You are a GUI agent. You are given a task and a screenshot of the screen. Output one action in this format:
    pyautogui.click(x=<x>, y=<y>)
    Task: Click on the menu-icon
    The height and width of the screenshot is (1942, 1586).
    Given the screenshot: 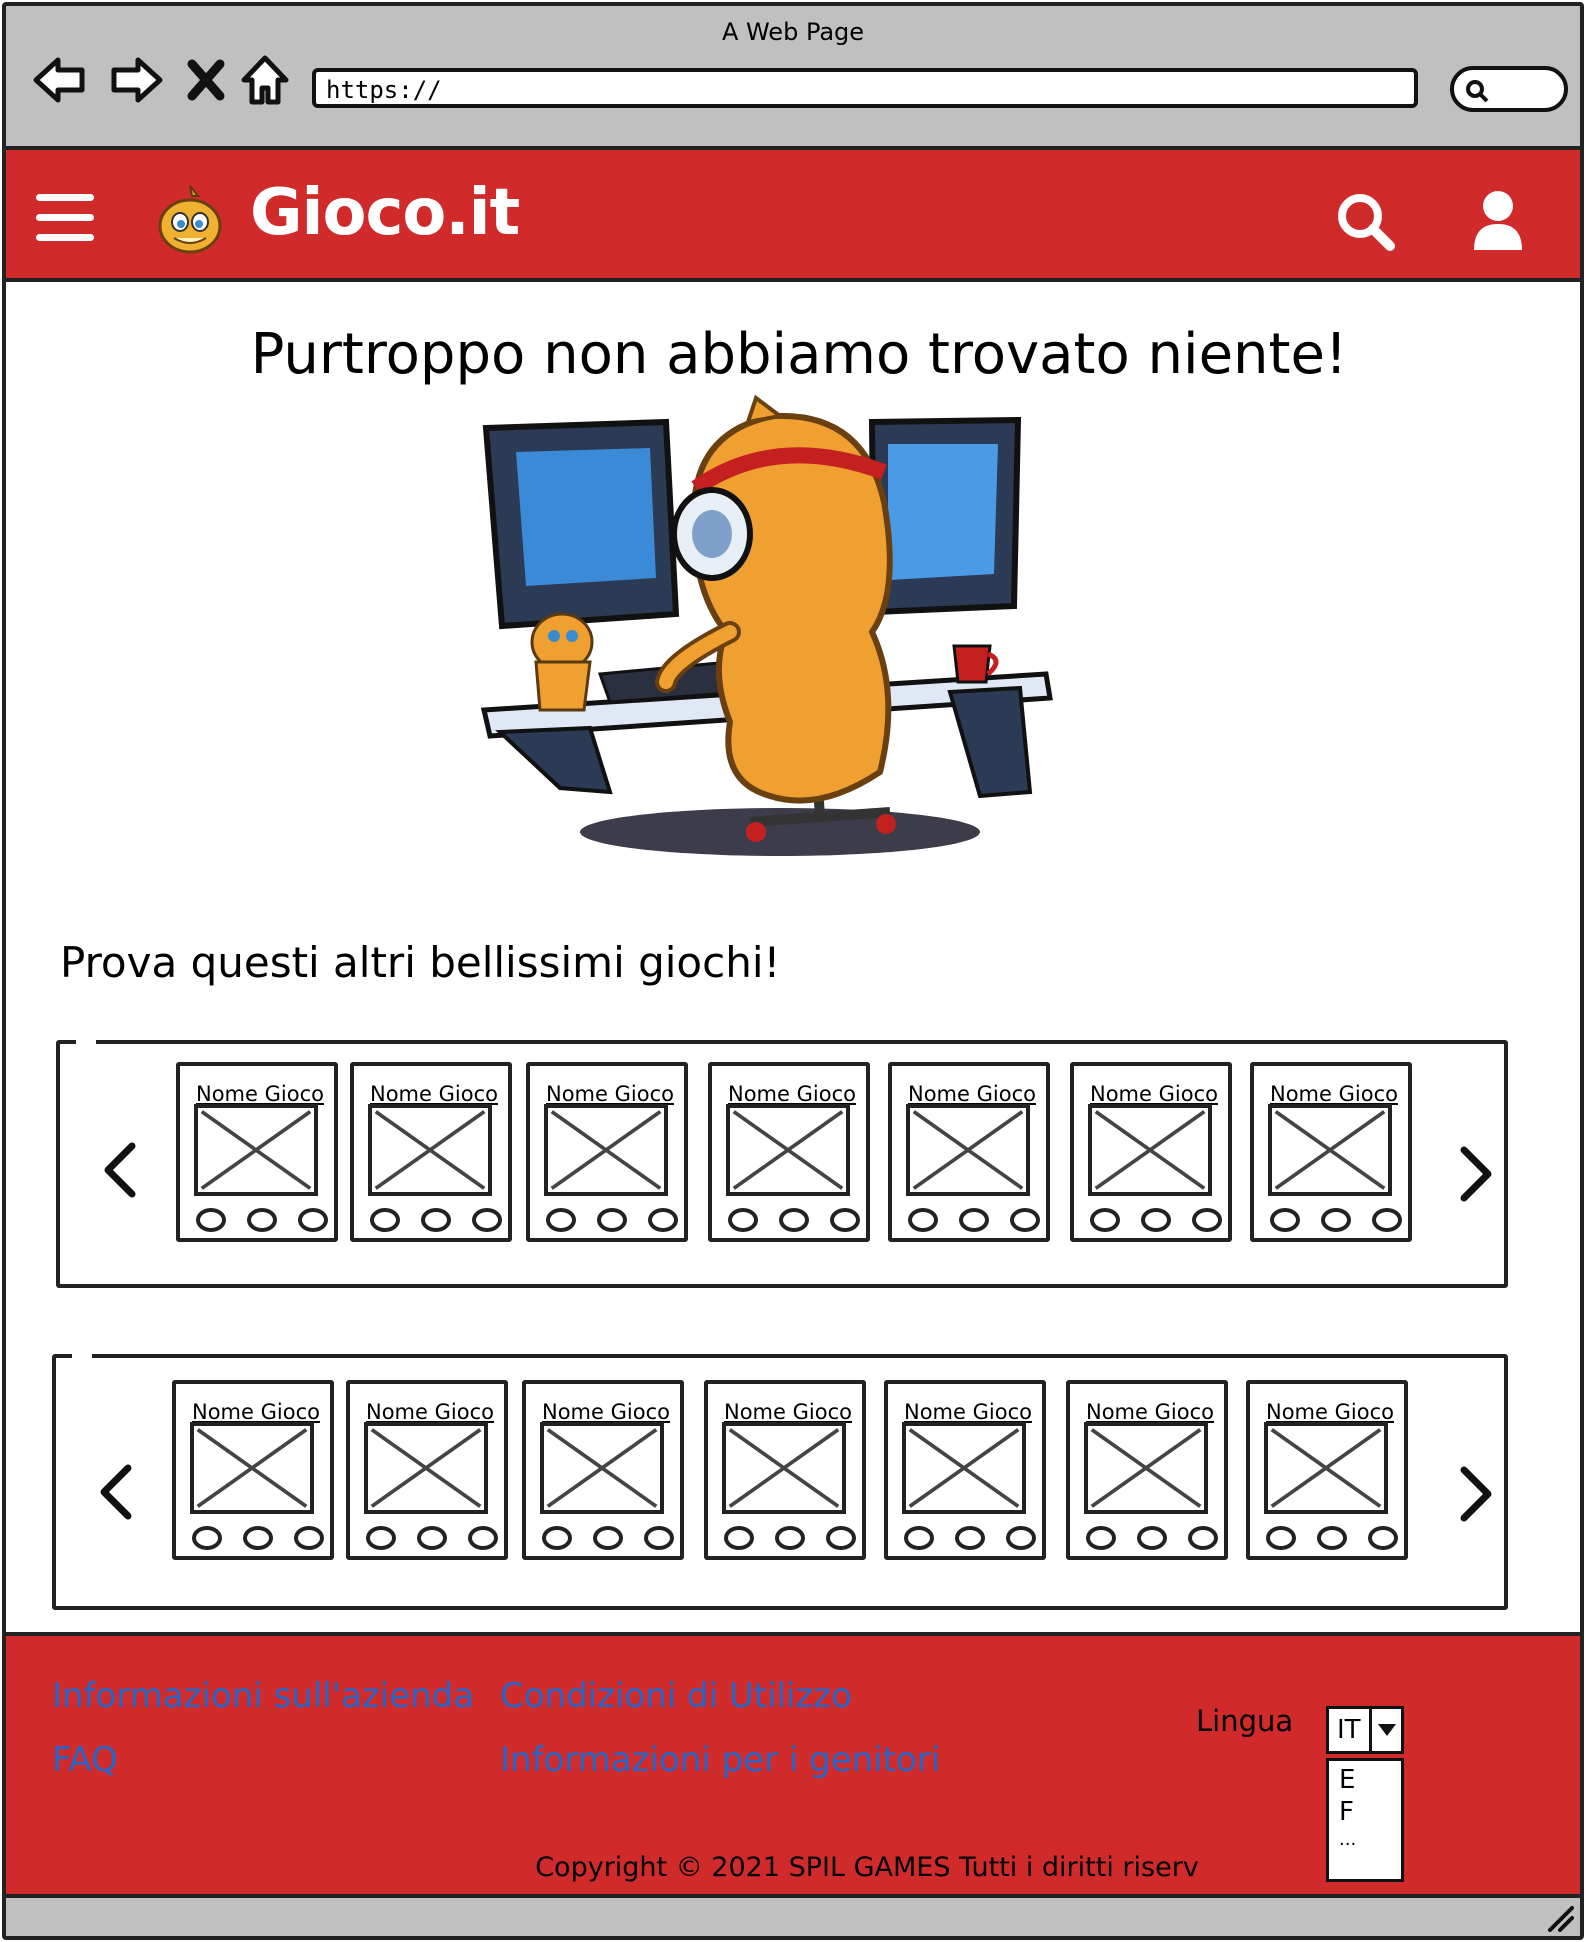 What is the action you would take?
    pyautogui.click(x=65, y=218)
    